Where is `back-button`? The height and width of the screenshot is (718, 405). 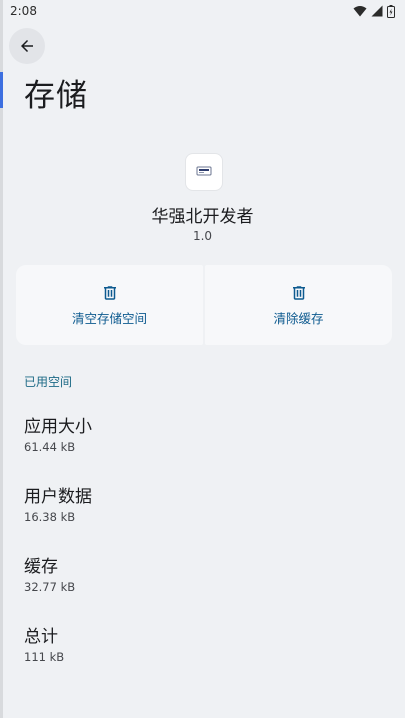 back-button is located at coordinates (27, 46).